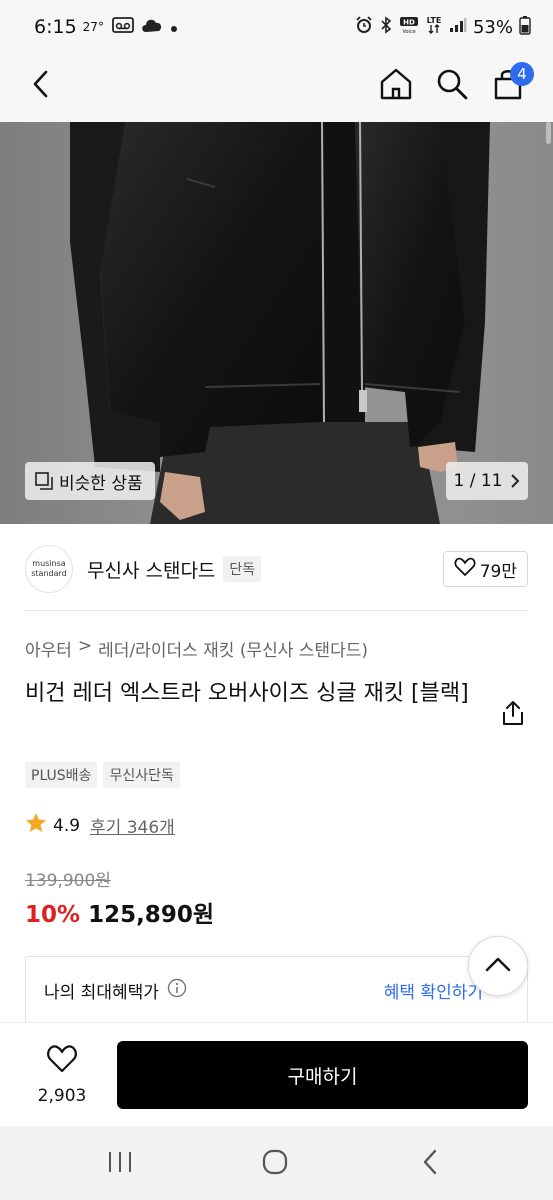 Image resolution: width=553 pixels, height=1200 pixels. What do you see at coordinates (276, 610) in the screenshot?
I see `divider` at bounding box center [276, 610].